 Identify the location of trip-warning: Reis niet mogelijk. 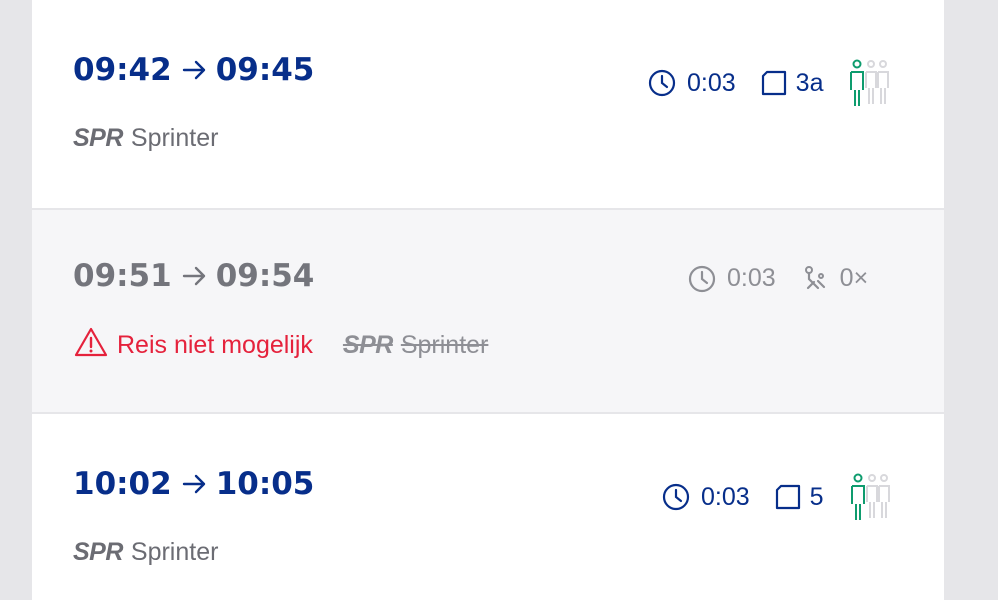
(193, 345).